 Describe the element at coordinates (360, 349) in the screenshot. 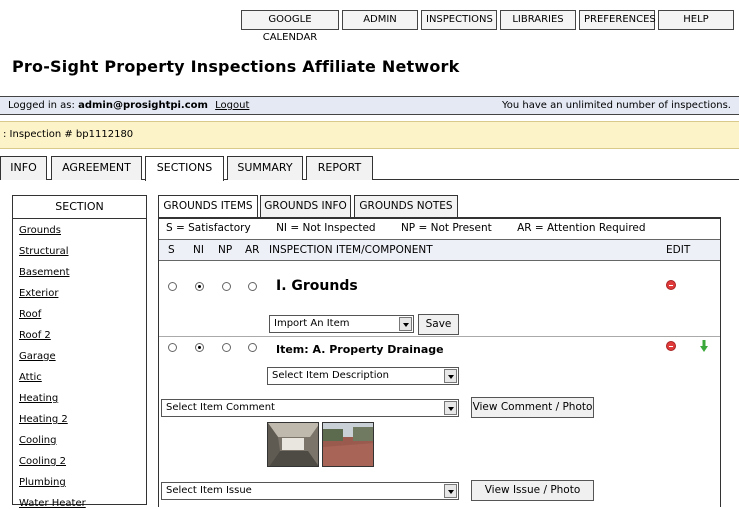

I see `item-name: Item: A. Property Drainage` at that location.